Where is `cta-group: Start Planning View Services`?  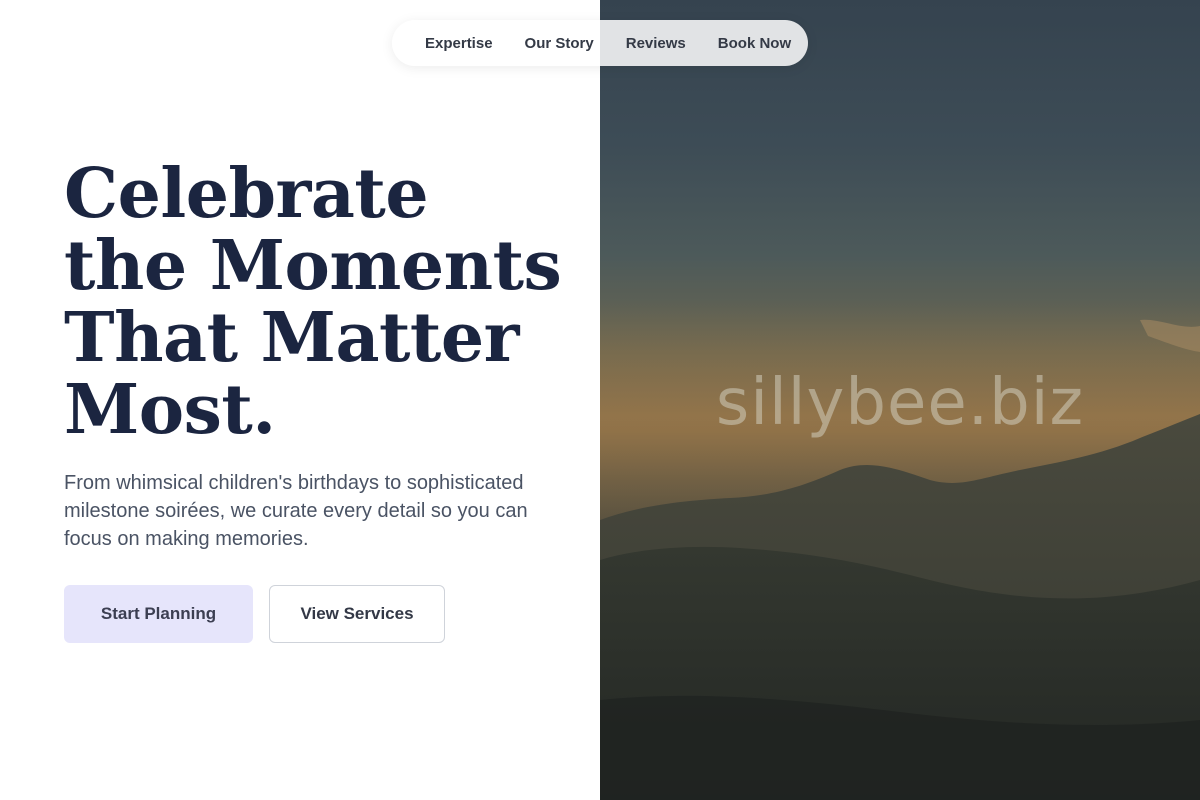
cta-group: Start Planning View Services is located at coordinates (254, 614).